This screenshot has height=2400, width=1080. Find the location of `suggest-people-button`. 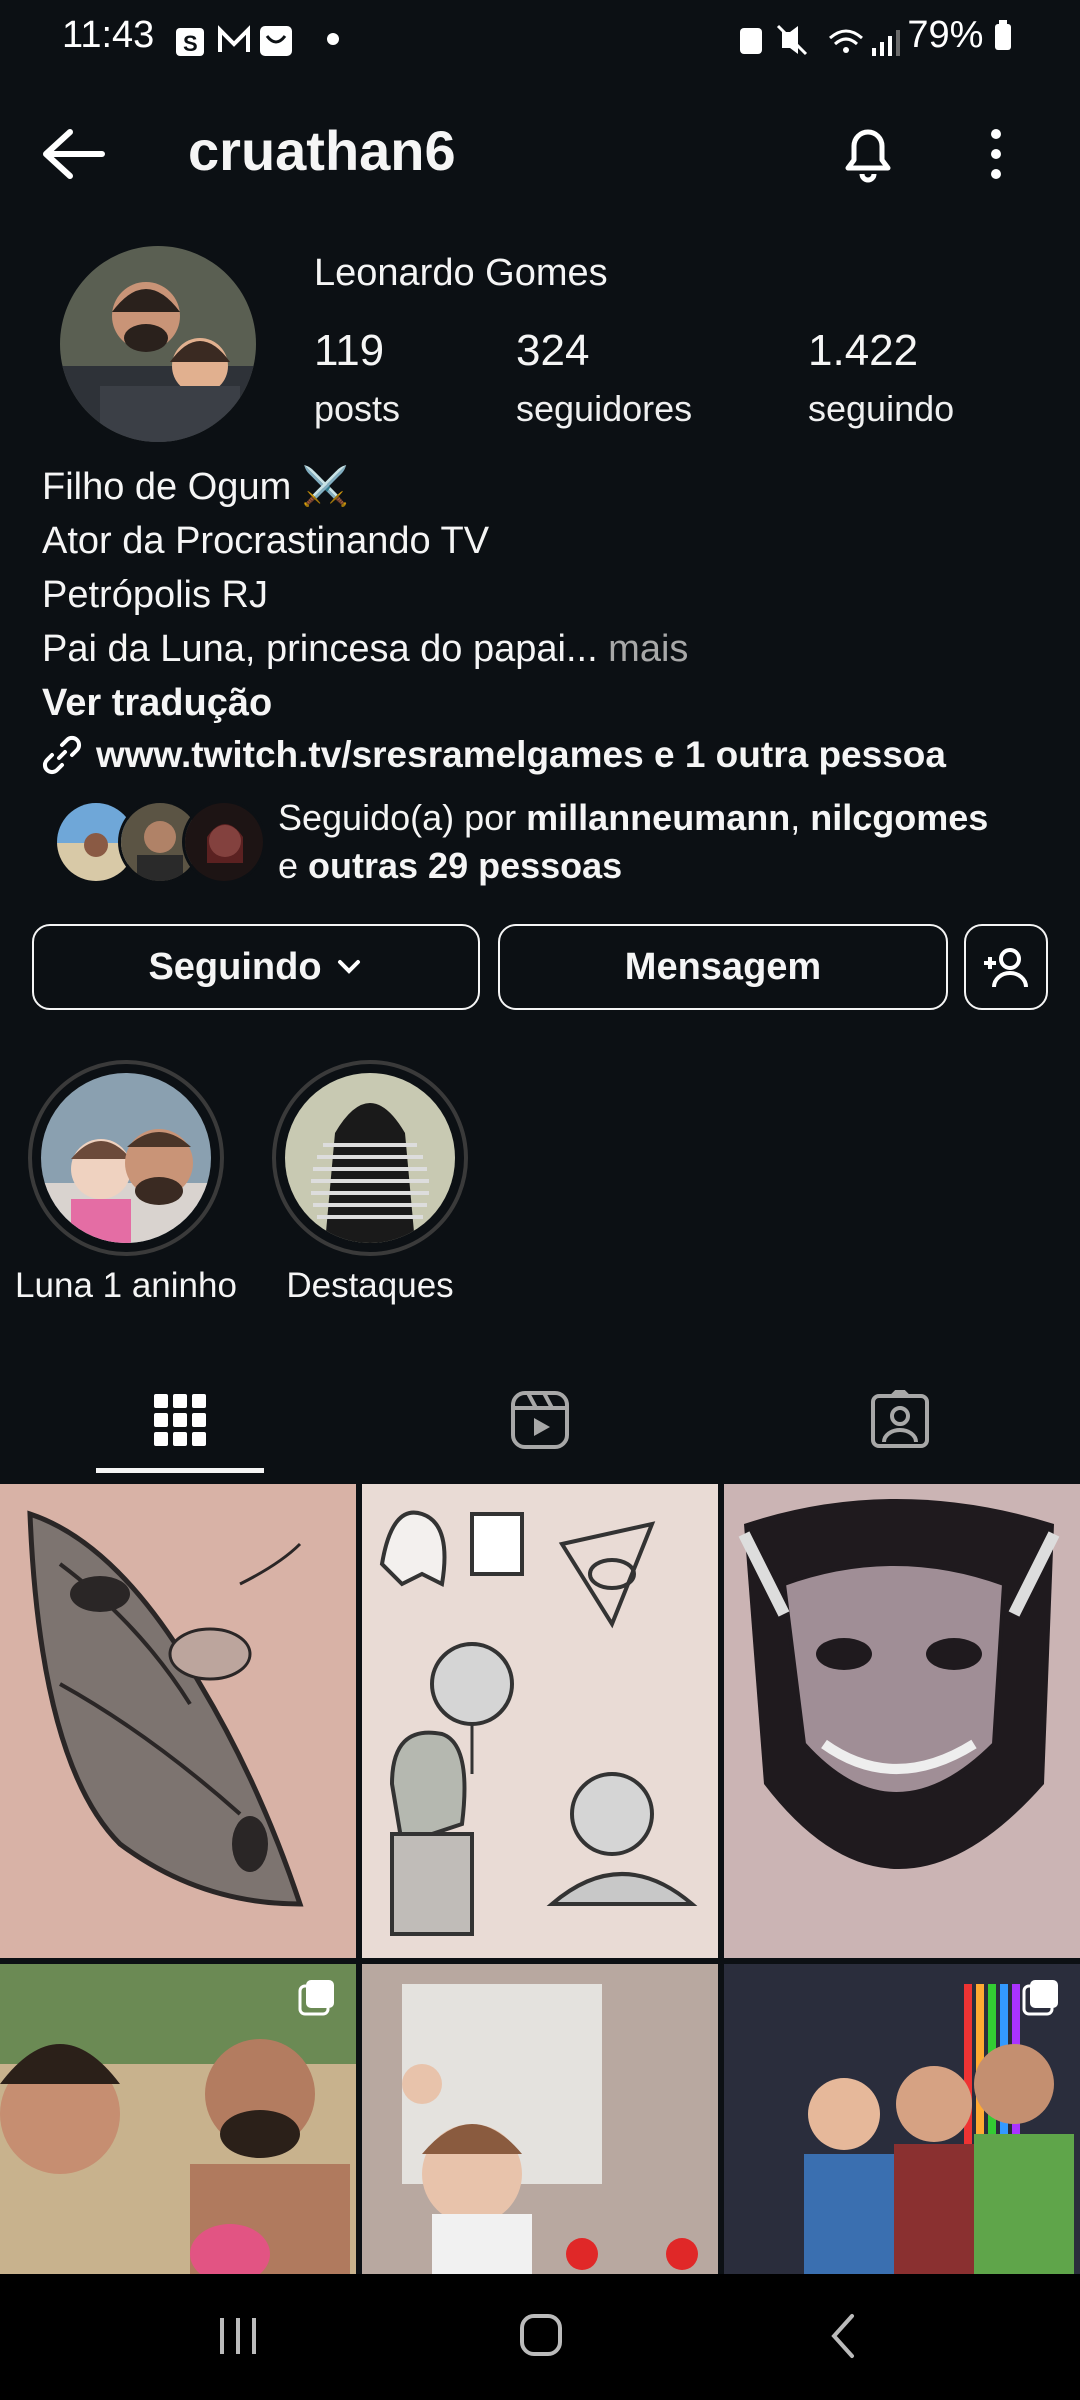

suggest-people-button is located at coordinates (1006, 967).